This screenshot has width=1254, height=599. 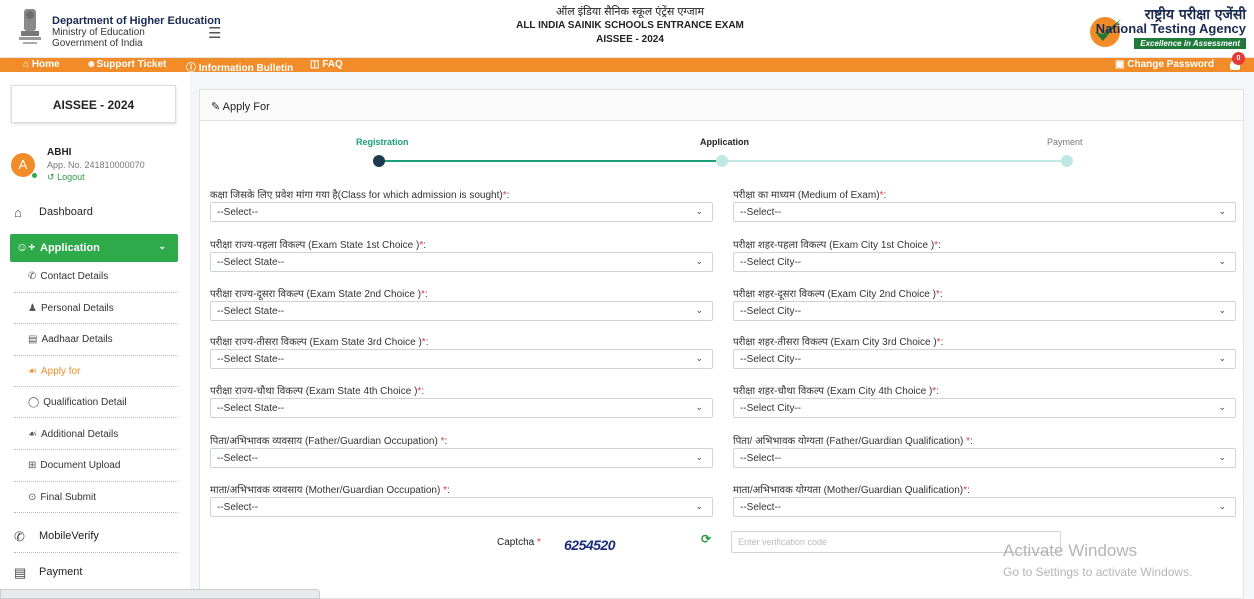 I want to click on credit-card-icon: ▤, so click(x=20, y=572).